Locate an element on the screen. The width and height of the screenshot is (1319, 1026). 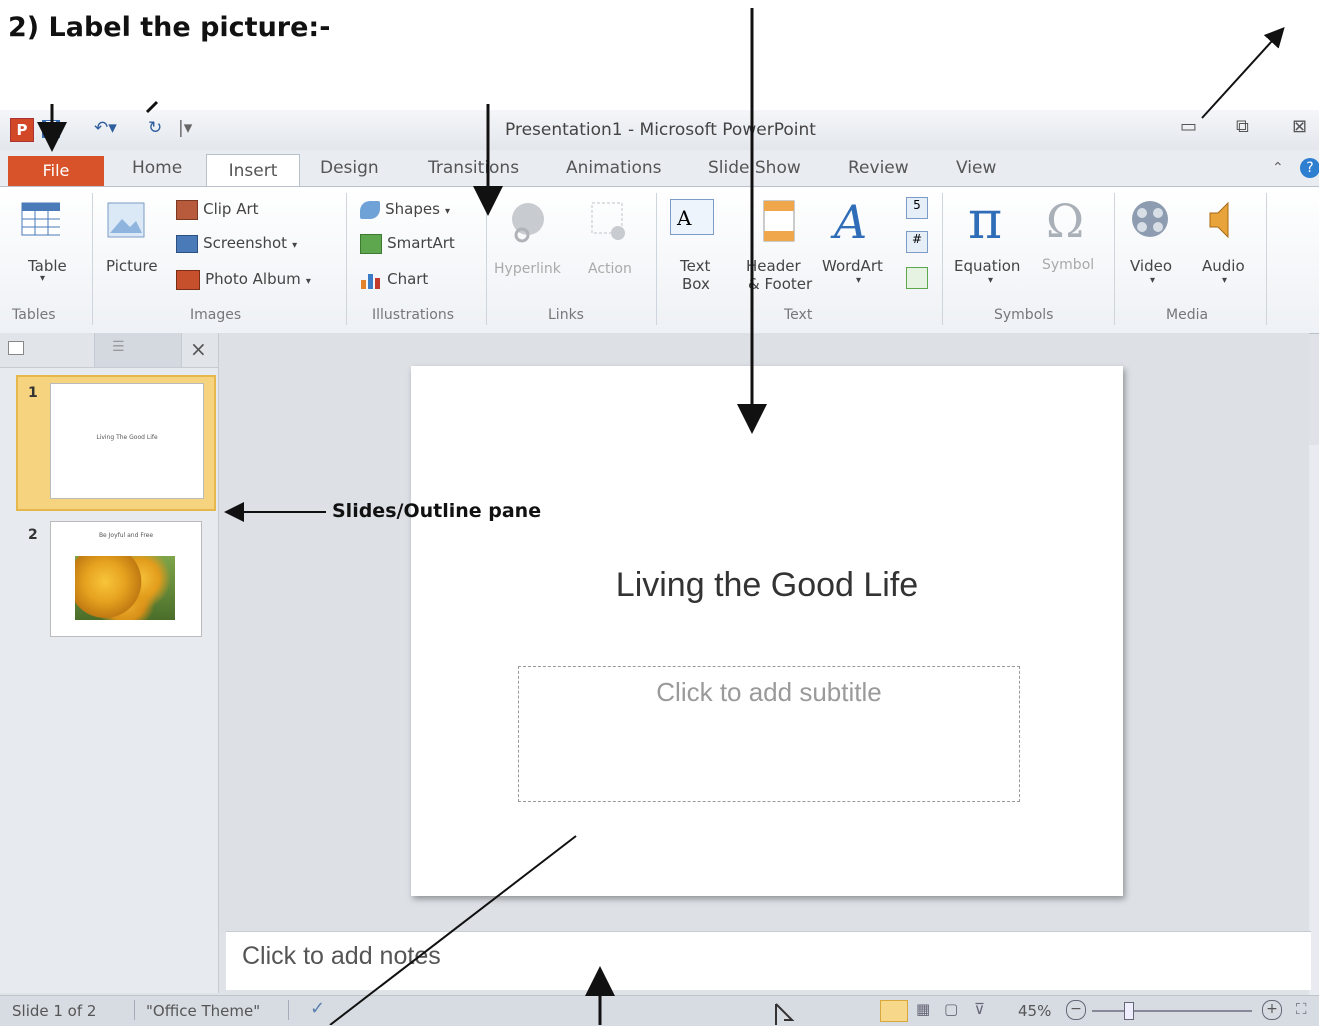
tab-insert: Insert is located at coordinates (253, 171).